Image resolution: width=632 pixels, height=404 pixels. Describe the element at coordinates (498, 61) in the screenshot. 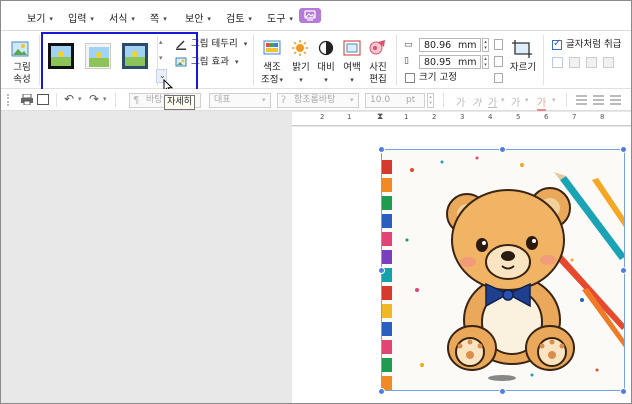

I see `height-lock-icon` at that location.